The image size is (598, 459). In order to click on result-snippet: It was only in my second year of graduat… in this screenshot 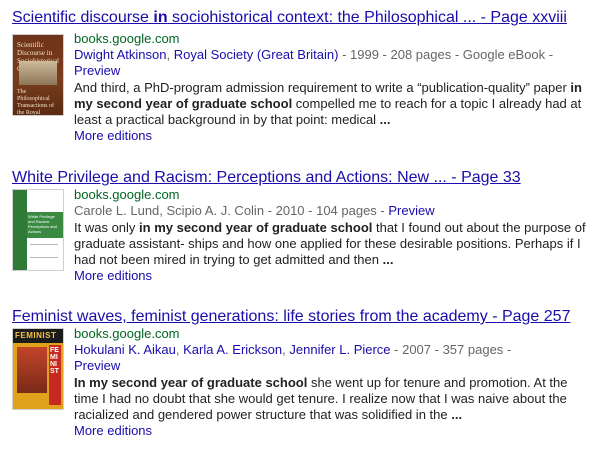, I will do `click(330, 243)`.